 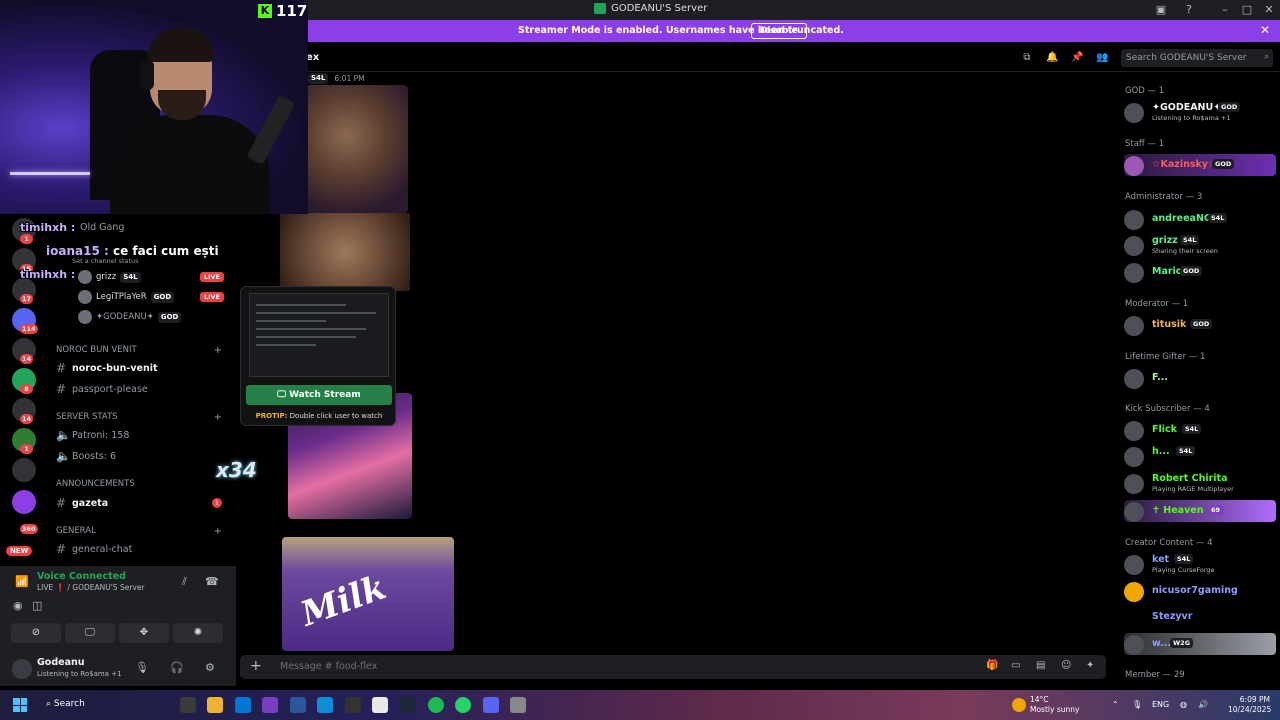 What do you see at coordinates (165, 251) in the screenshot?
I see `chat-message: ce faci cum ești` at bounding box center [165, 251].